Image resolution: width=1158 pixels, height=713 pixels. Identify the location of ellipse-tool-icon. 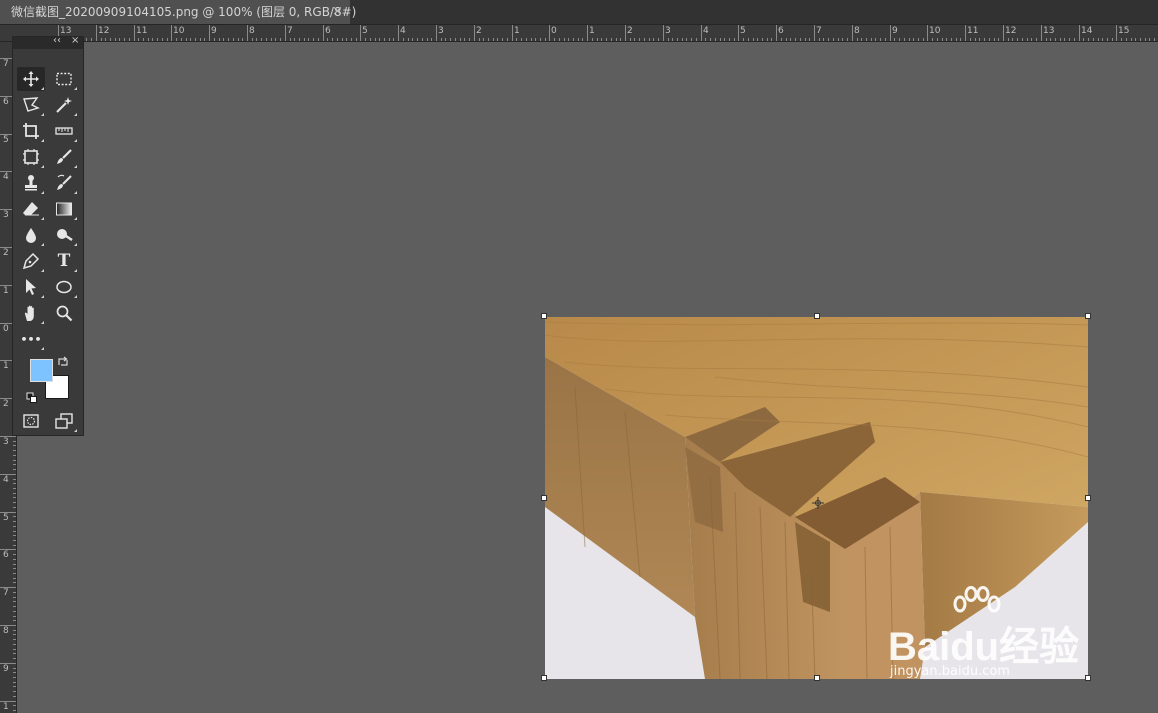
(64, 287).